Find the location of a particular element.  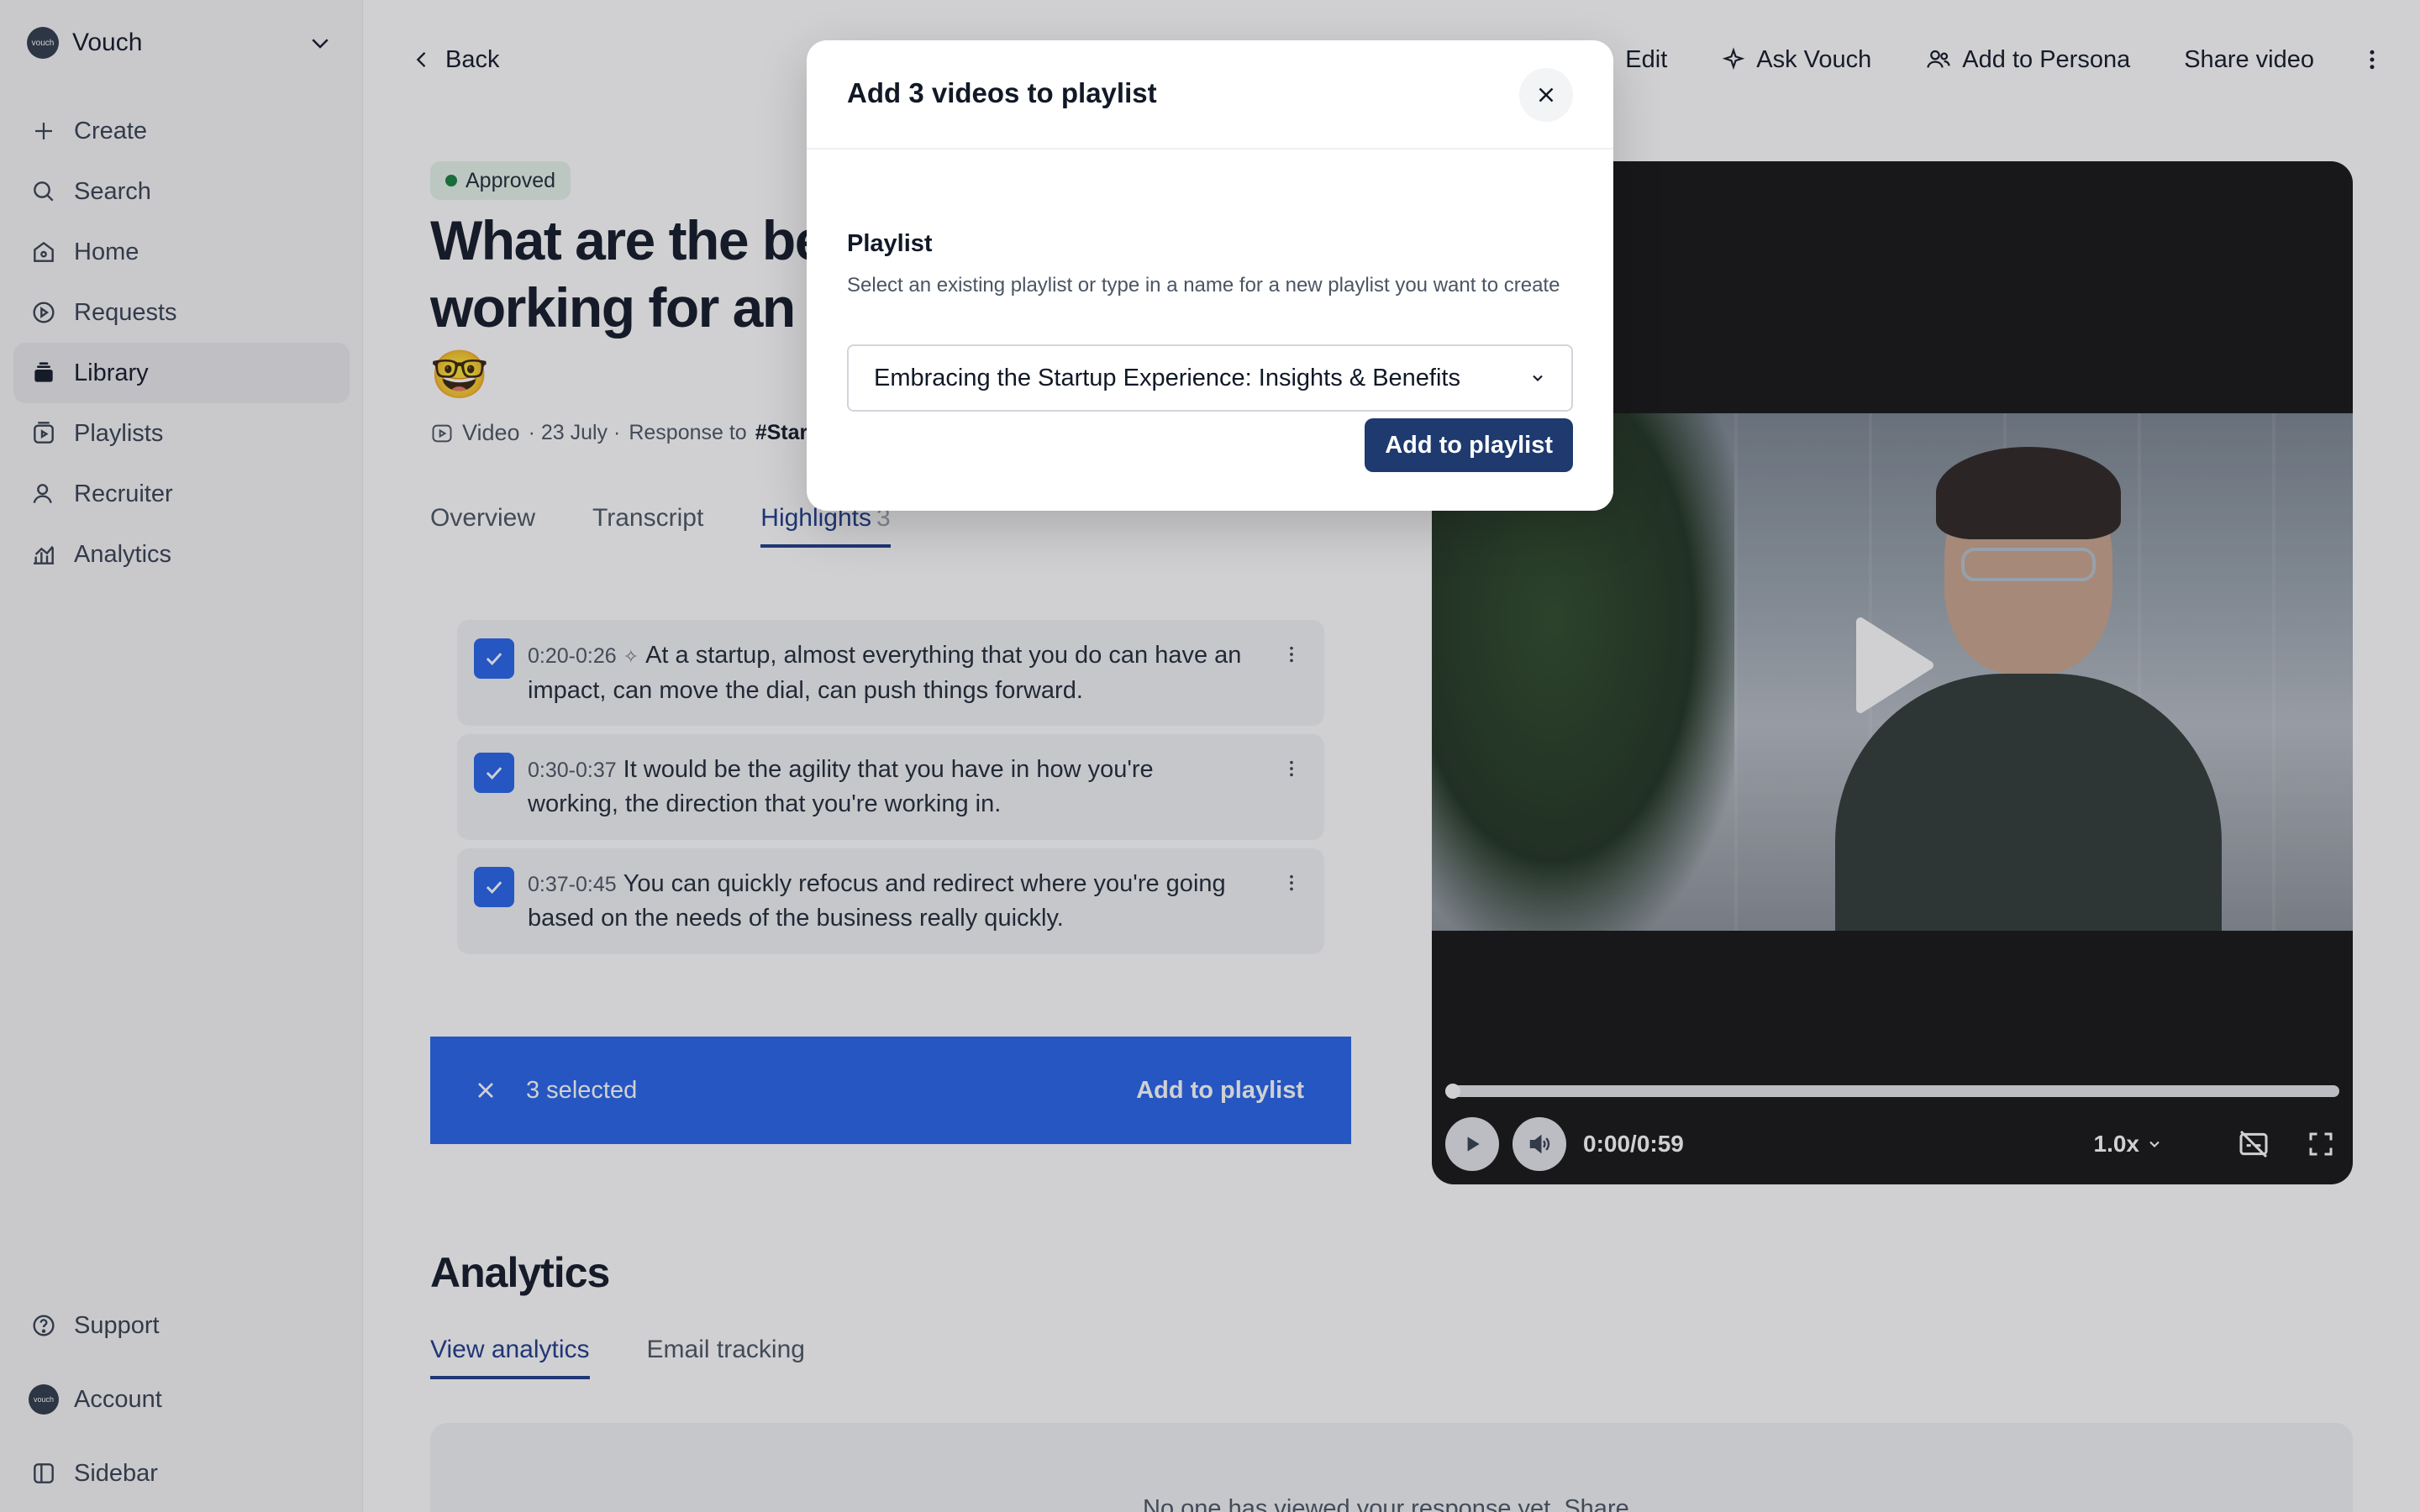

add-to-playlist-button: Add to playlist is located at coordinates (1469, 445).